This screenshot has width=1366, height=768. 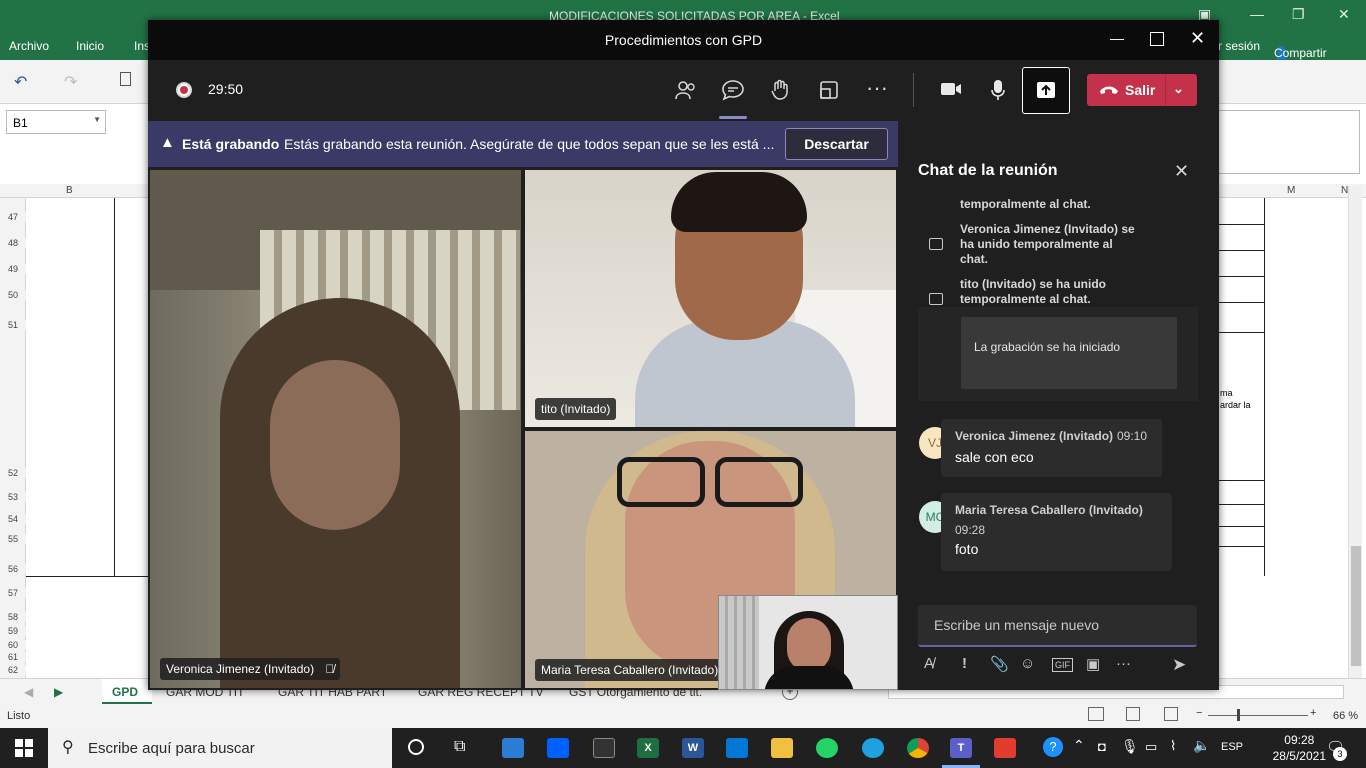 What do you see at coordinates (220, 748) in the screenshot?
I see `taskbar-search: ⚲ Escribe aquí para buscar` at bounding box center [220, 748].